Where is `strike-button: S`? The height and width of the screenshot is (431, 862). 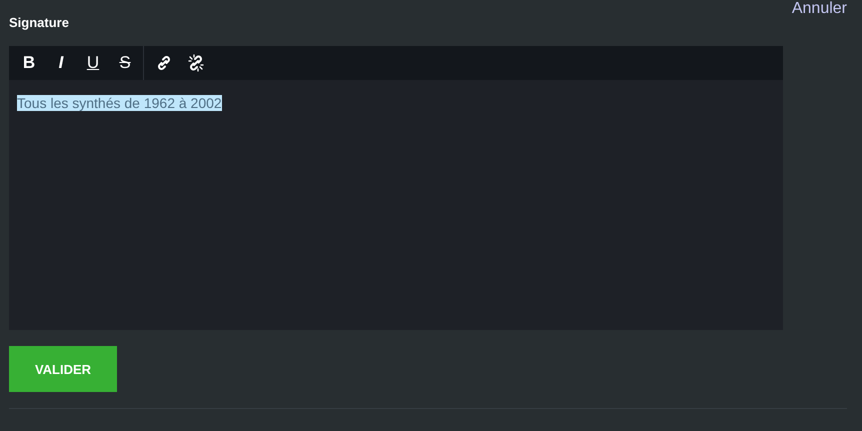 strike-button: S is located at coordinates (125, 63).